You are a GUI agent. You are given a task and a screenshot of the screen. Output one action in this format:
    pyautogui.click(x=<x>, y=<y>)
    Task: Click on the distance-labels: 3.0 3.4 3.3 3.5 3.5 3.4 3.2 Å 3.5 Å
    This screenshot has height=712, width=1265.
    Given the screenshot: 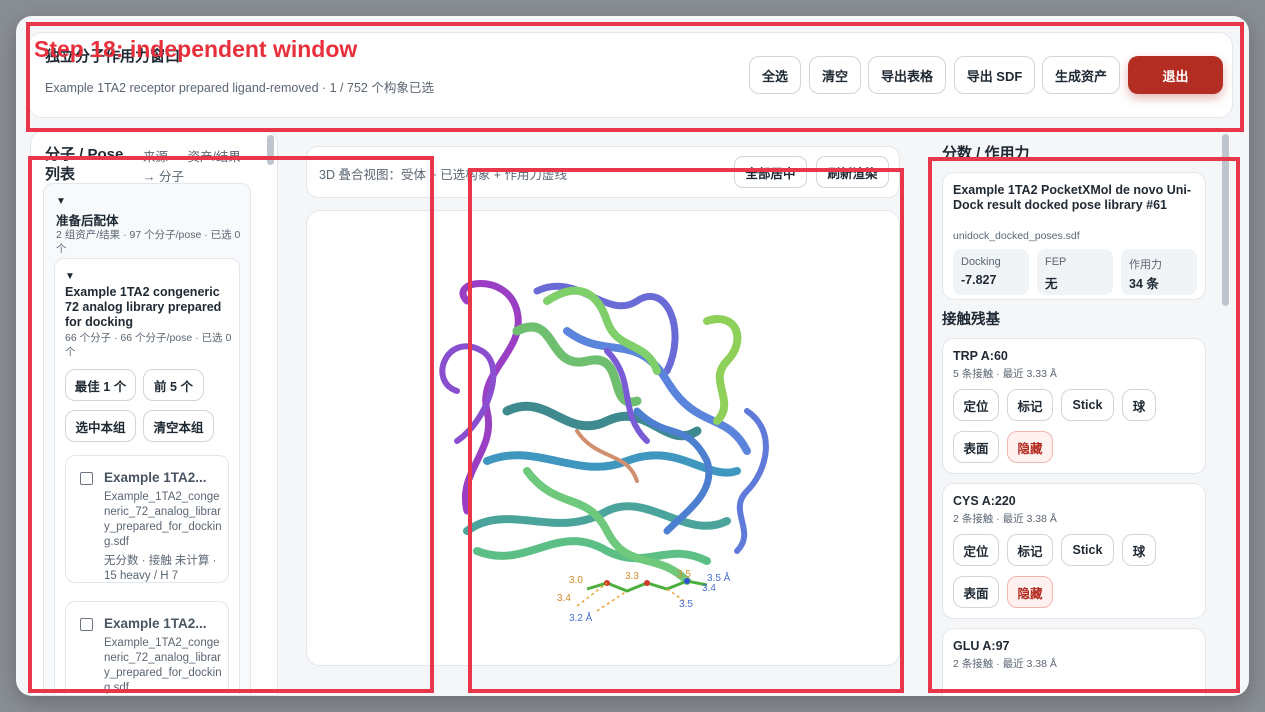 What is the action you would take?
    pyautogui.click(x=644, y=596)
    